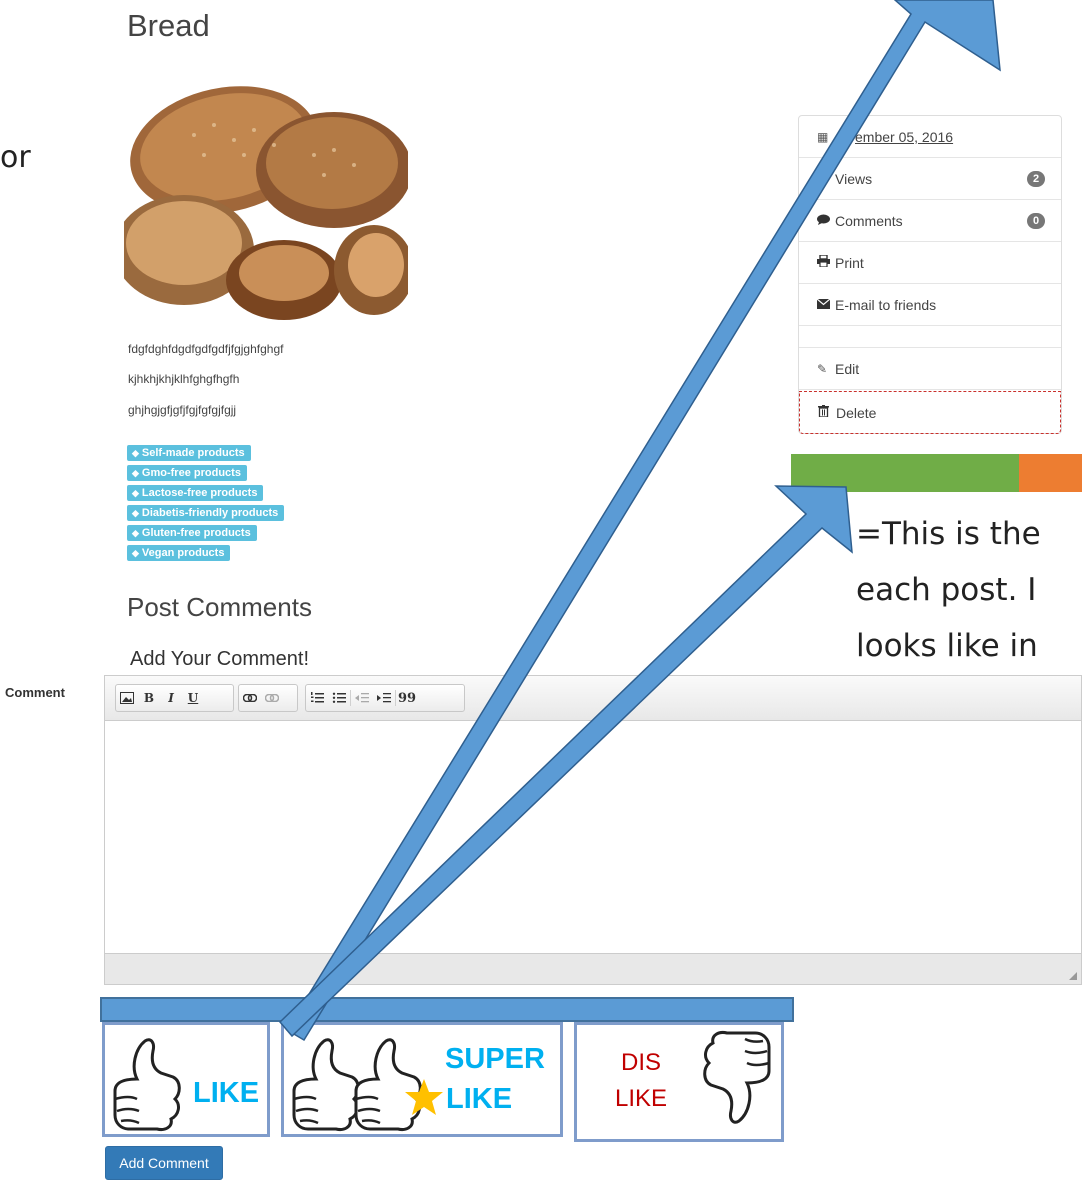  Describe the element at coordinates (206, 349) in the screenshot. I see `post-body-line: fdgfdghfdgdfgdfgdfjfgjghfghgf` at that location.